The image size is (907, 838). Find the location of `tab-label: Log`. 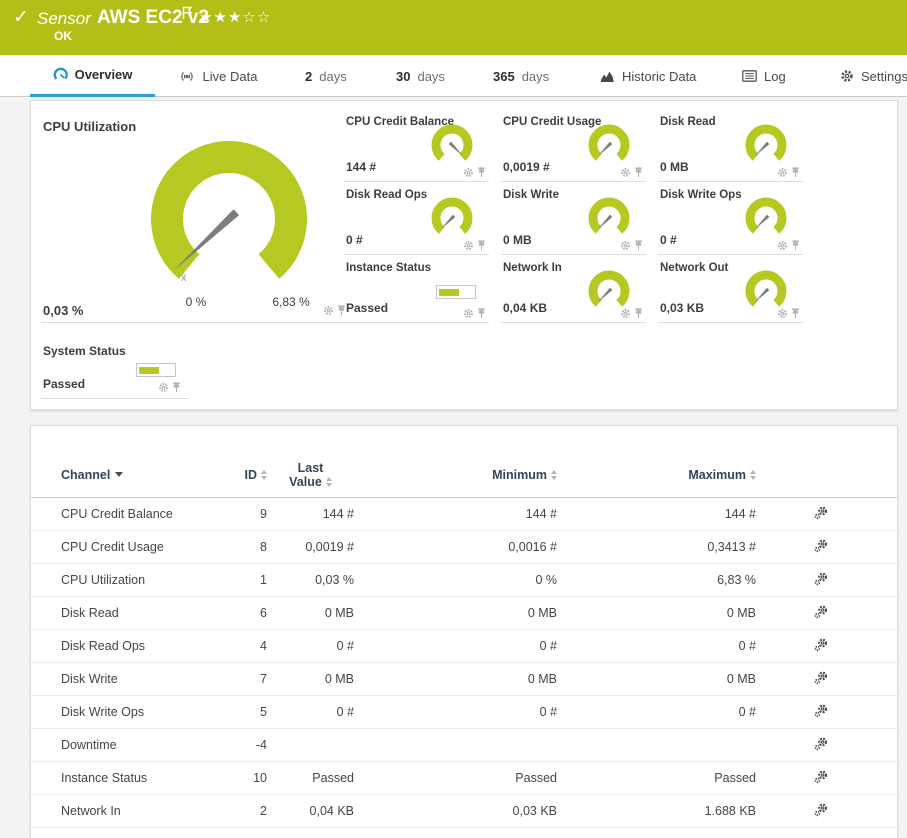

tab-label: Log is located at coordinates (775, 76).